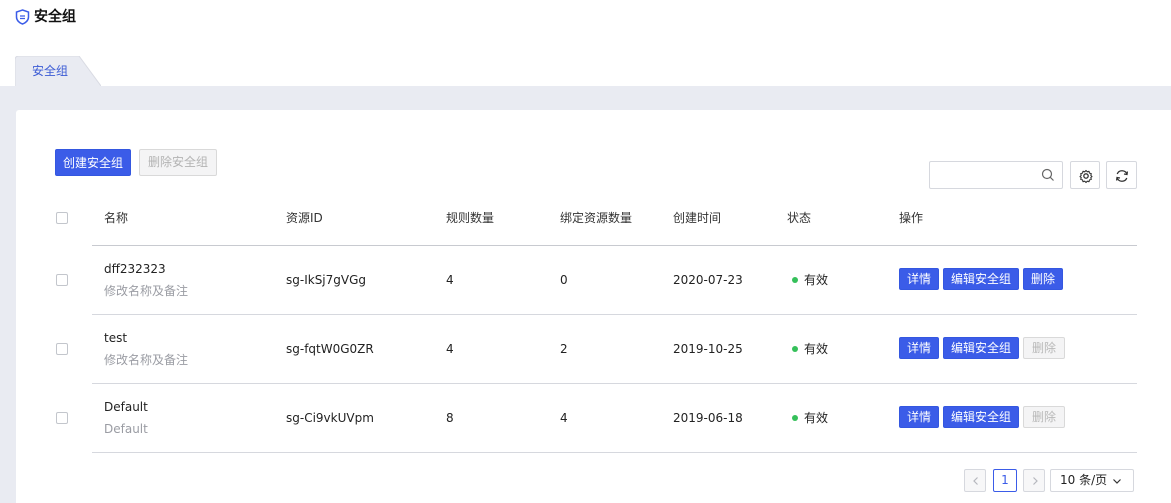  I want to click on row-name: dff232323, so click(135, 269).